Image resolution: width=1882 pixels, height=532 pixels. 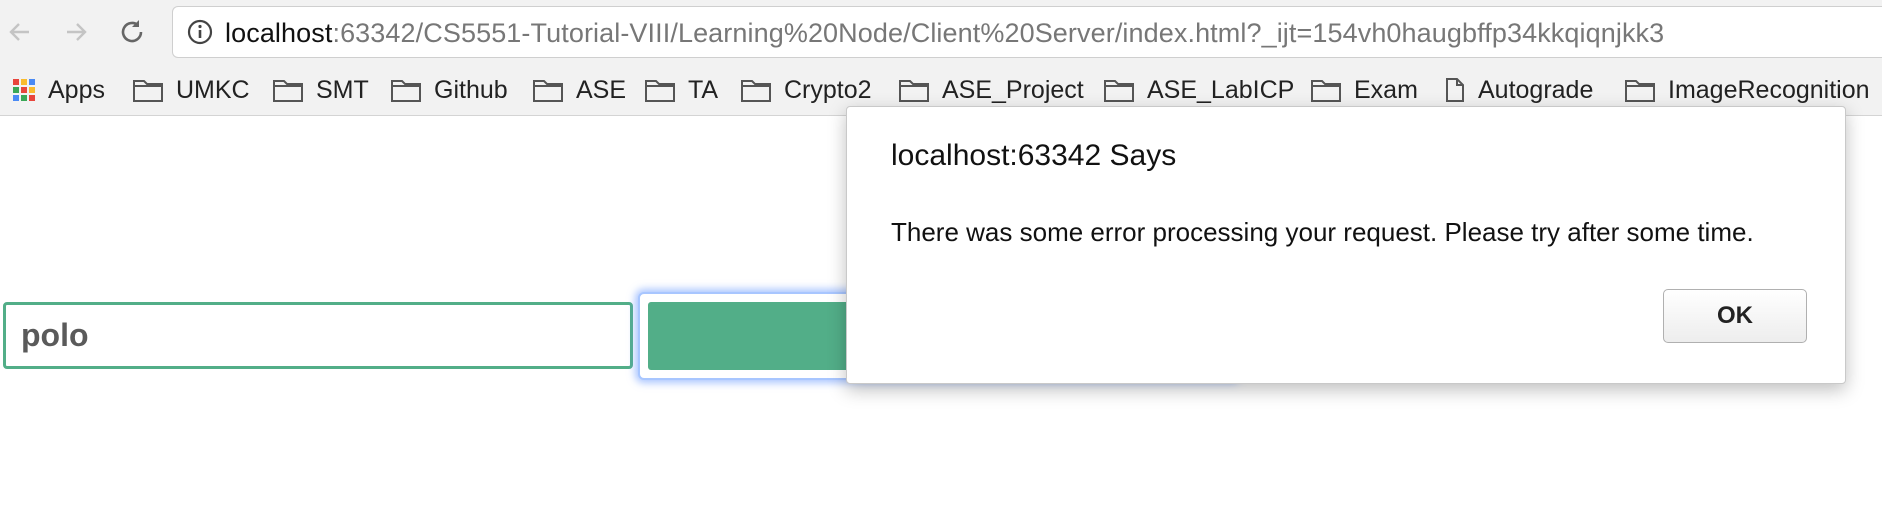 I want to click on search-input-value: polo, so click(x=55, y=335).